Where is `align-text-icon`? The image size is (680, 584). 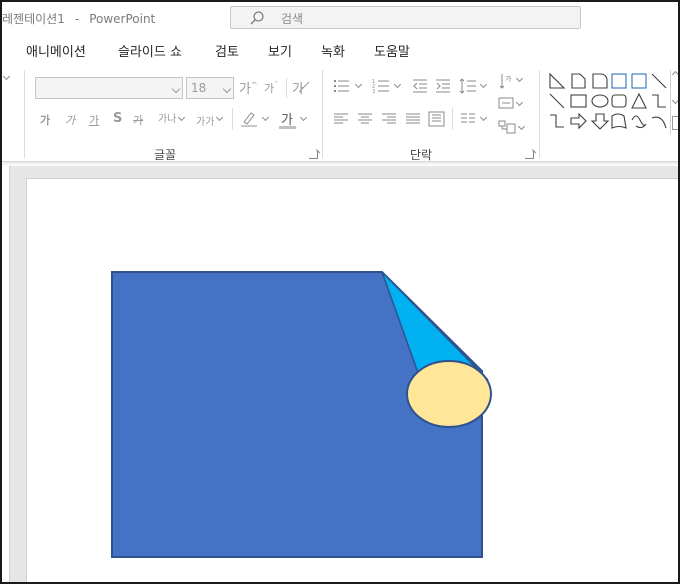 align-text-icon is located at coordinates (506, 103).